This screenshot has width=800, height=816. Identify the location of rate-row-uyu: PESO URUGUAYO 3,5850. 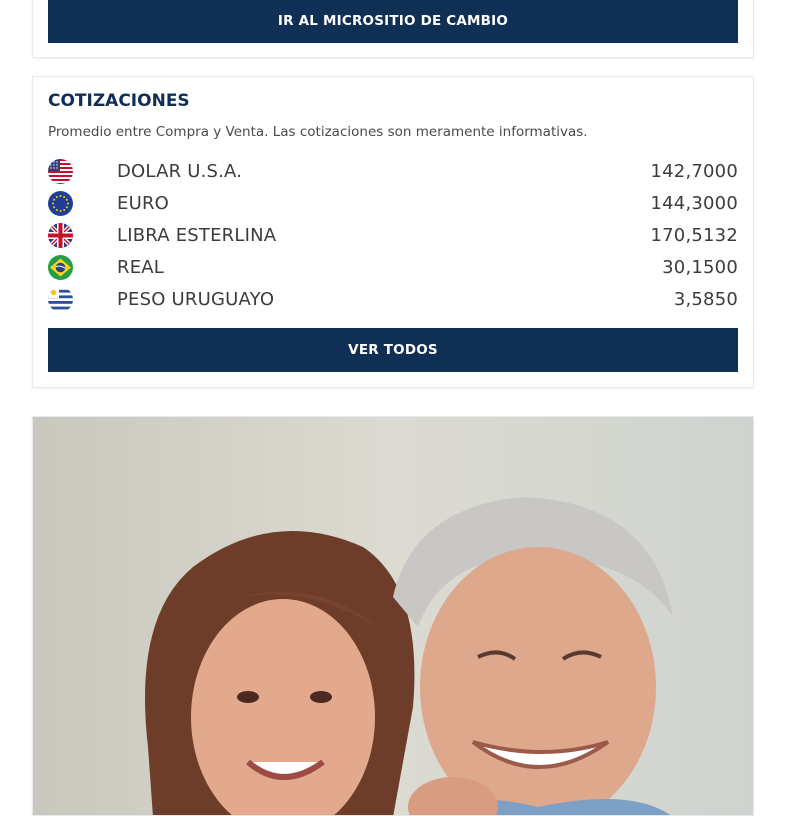
(393, 299).